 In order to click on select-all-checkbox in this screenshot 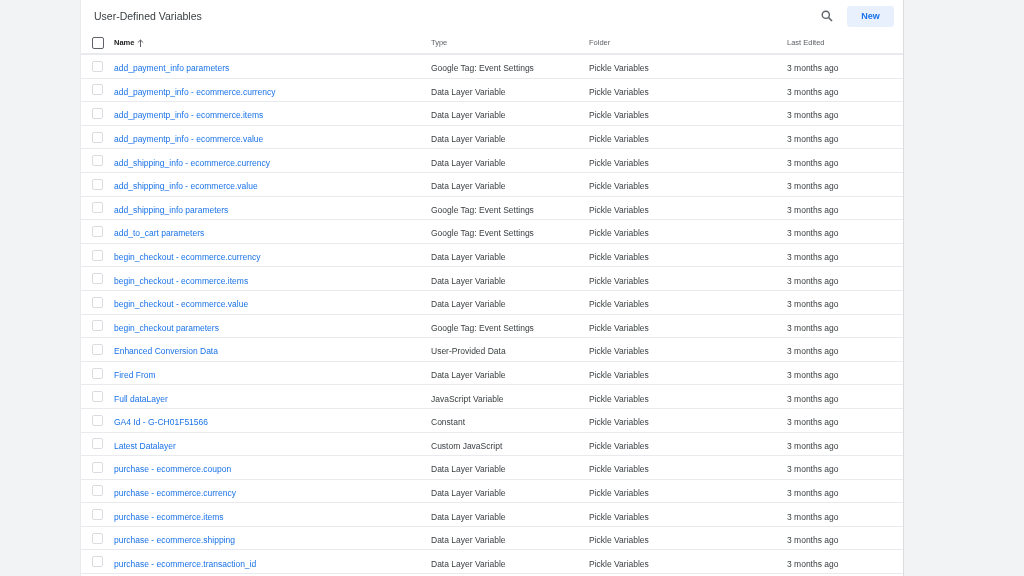, I will do `click(98, 42)`.